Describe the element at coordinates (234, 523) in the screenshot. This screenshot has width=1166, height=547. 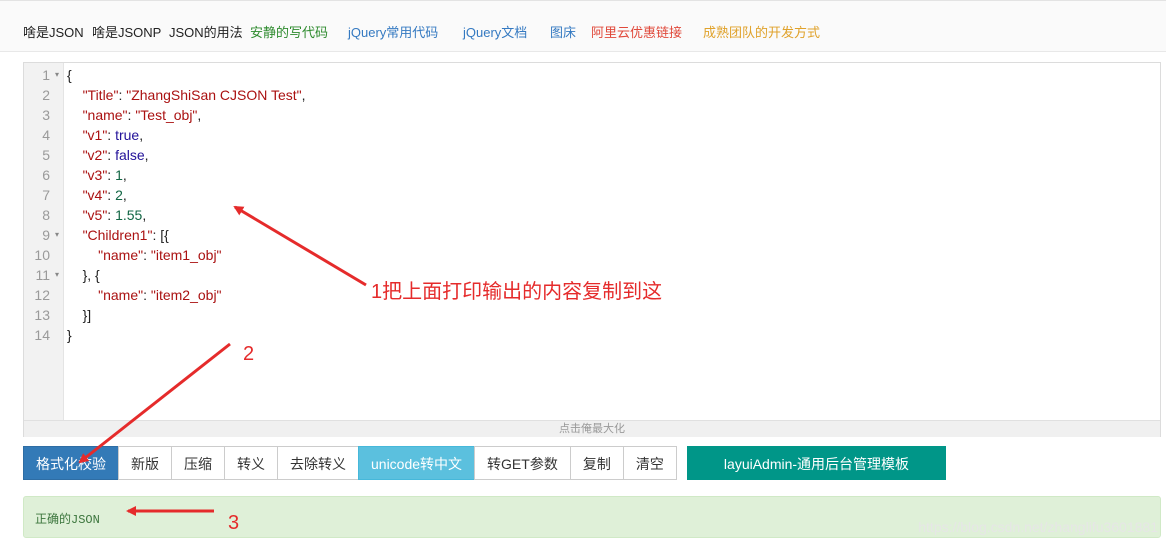
I see `annotation-3: 3` at that location.